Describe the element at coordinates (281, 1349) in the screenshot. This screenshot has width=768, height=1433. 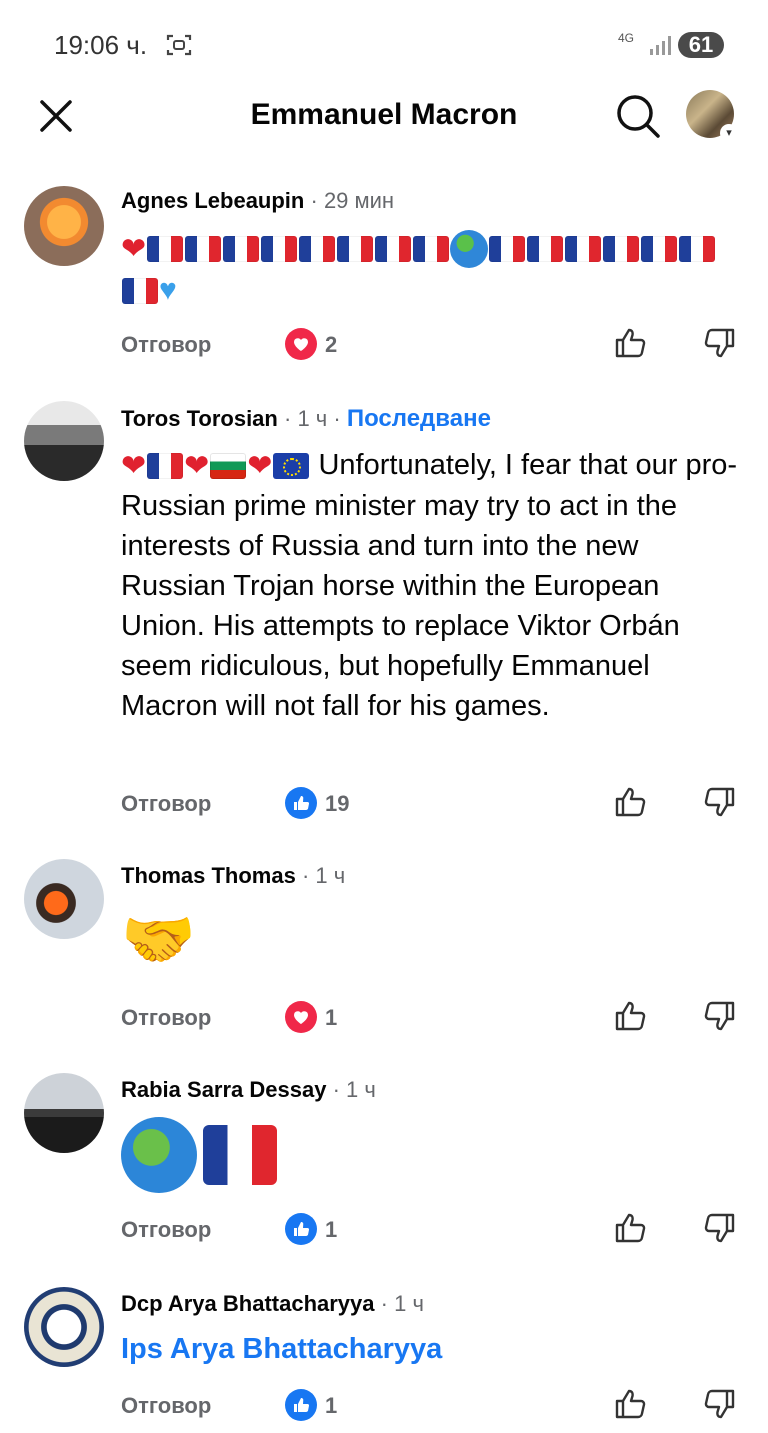
I see `mention-link: Ips Arya Bhattacharyya` at that location.